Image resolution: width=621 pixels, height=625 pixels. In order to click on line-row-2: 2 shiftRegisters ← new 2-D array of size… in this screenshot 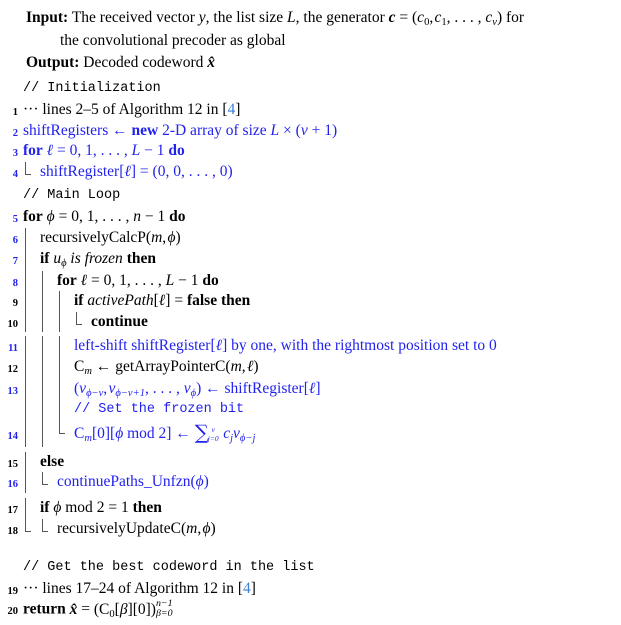, I will do `click(310, 131)`.